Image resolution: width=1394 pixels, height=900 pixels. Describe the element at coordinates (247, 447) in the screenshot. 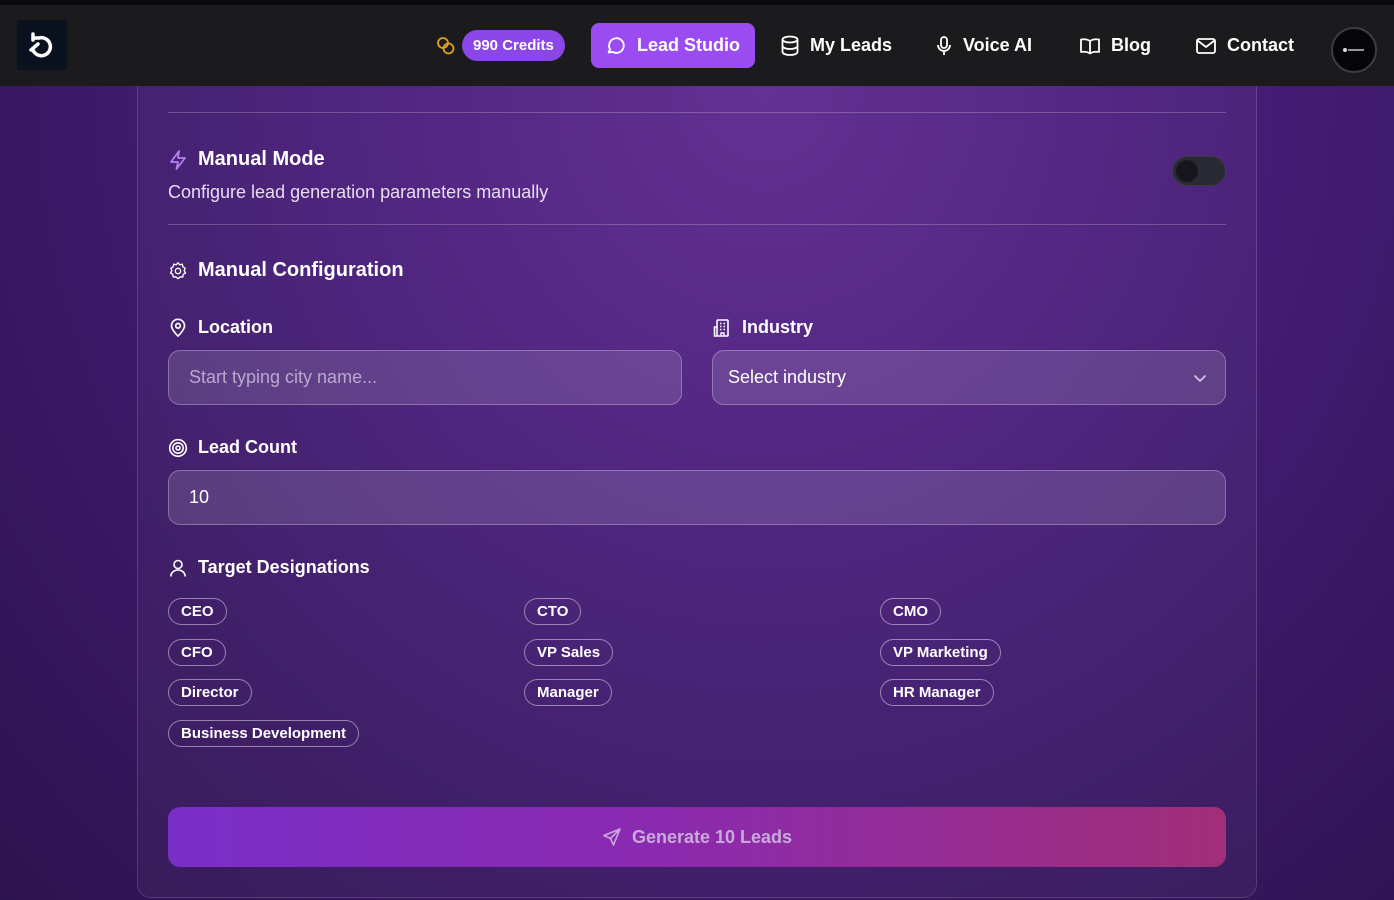

I see `lead-count-label-text: Lead Count` at that location.